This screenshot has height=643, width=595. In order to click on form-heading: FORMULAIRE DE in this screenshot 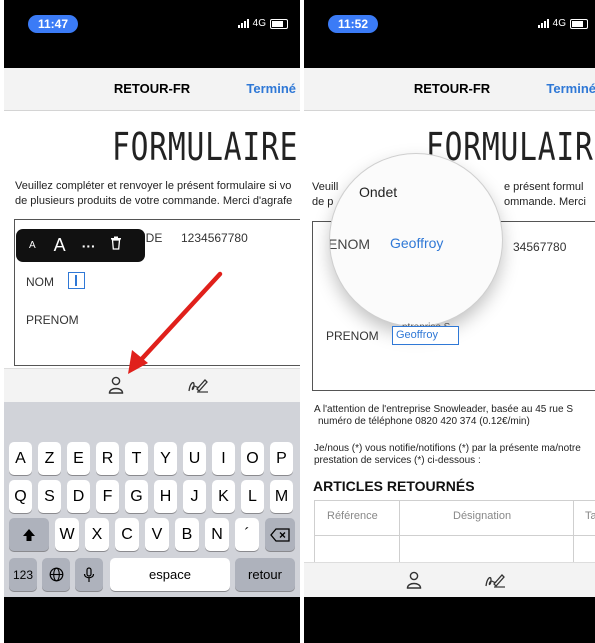, I will do `click(206, 147)`.